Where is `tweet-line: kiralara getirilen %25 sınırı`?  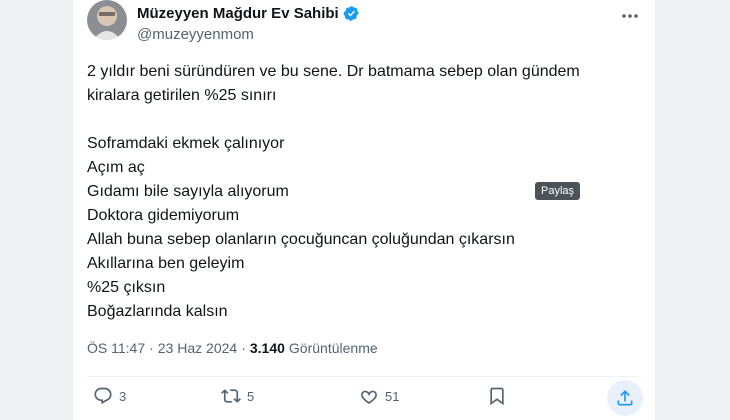 tweet-line: kiralara getirilen %25 sınırı is located at coordinates (182, 95).